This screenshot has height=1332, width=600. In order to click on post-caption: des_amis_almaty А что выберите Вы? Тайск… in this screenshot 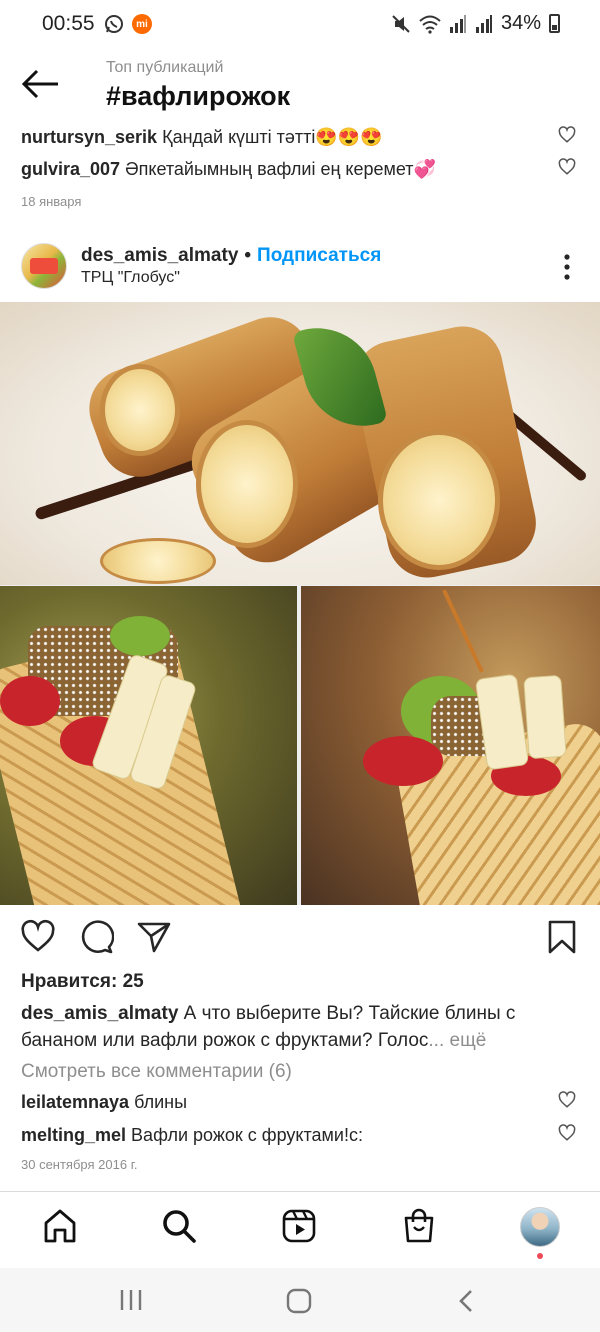, I will do `click(301, 1027)`.